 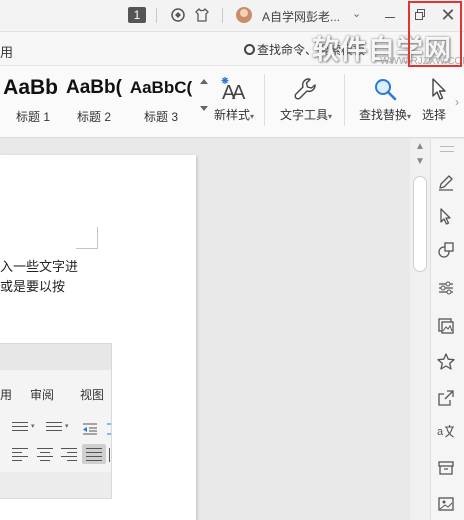 What do you see at coordinates (45, 455) in the screenshot?
I see `align-center-icon` at bounding box center [45, 455].